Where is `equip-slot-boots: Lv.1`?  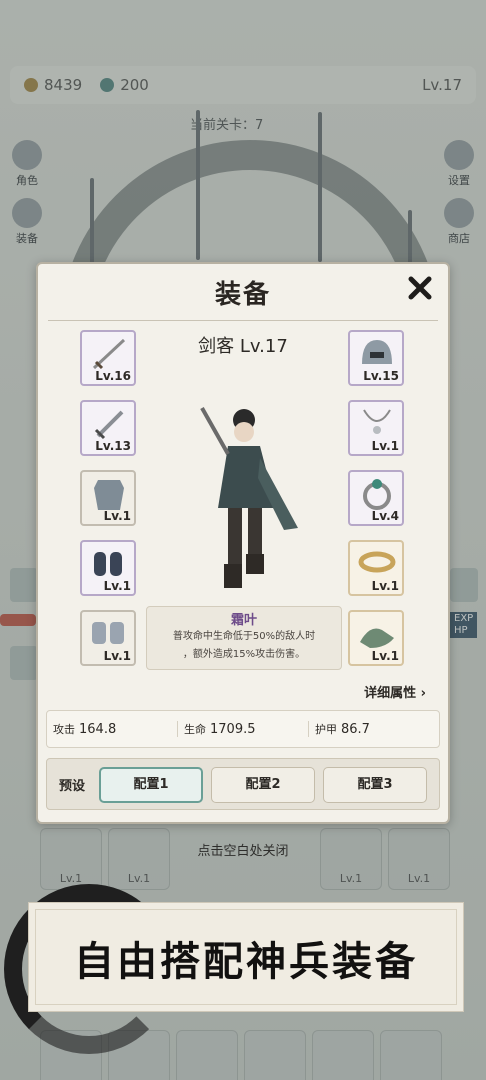
equip-slot-boots: Lv.1 is located at coordinates (376, 638).